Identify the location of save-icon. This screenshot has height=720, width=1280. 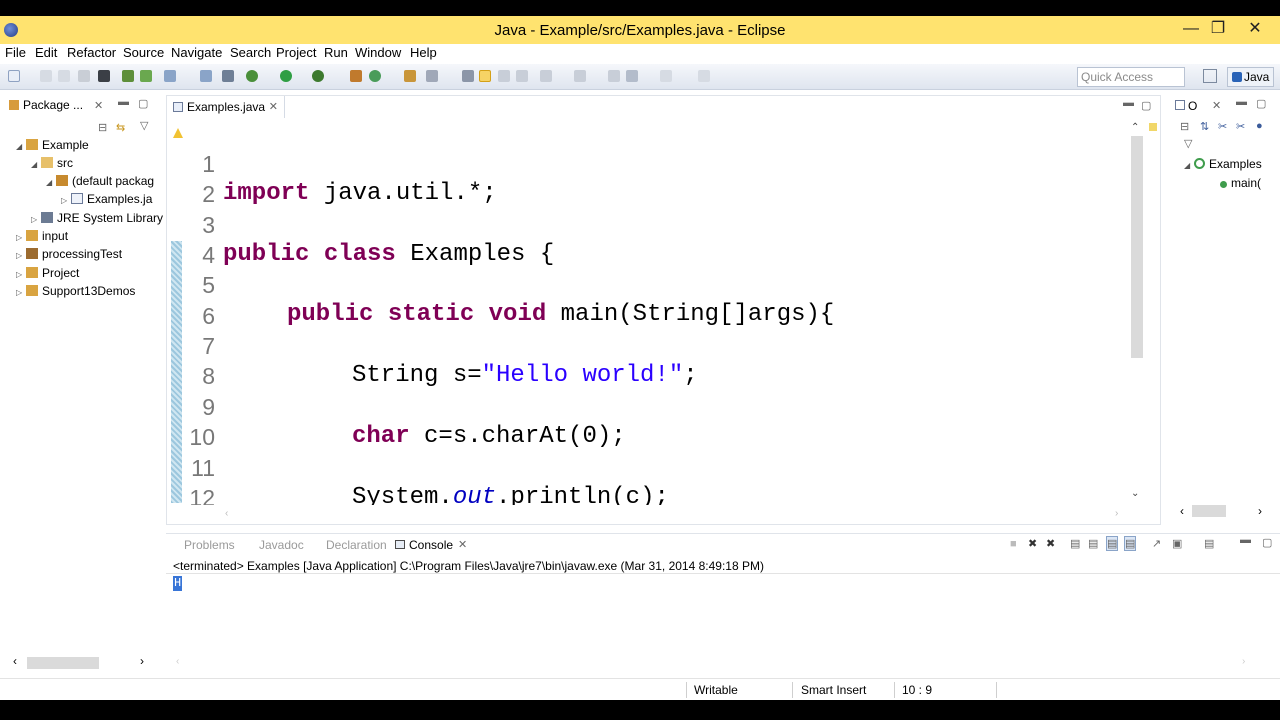
(46, 76).